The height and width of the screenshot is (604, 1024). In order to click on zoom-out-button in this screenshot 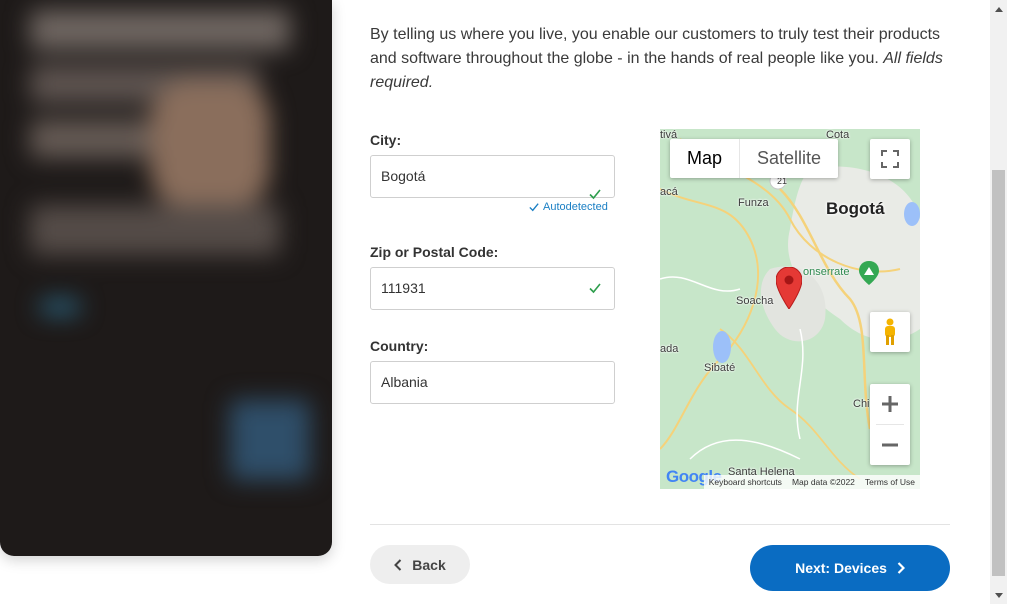, I will do `click(890, 445)`.